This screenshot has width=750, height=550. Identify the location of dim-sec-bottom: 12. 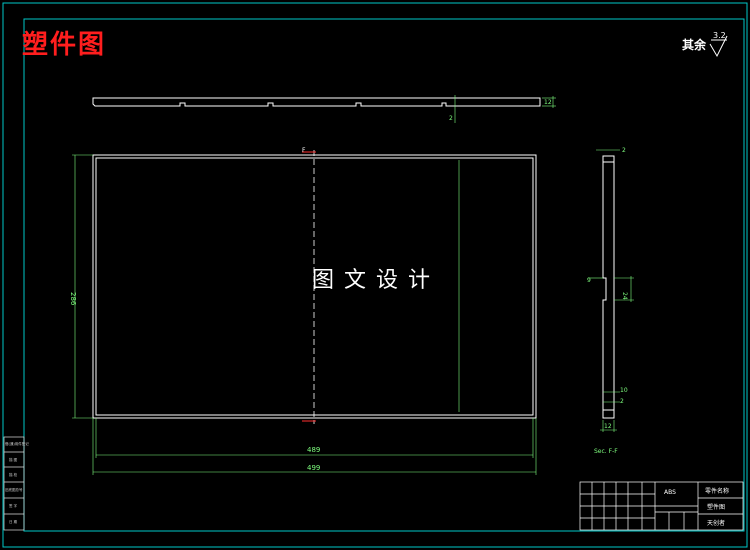
(608, 426).